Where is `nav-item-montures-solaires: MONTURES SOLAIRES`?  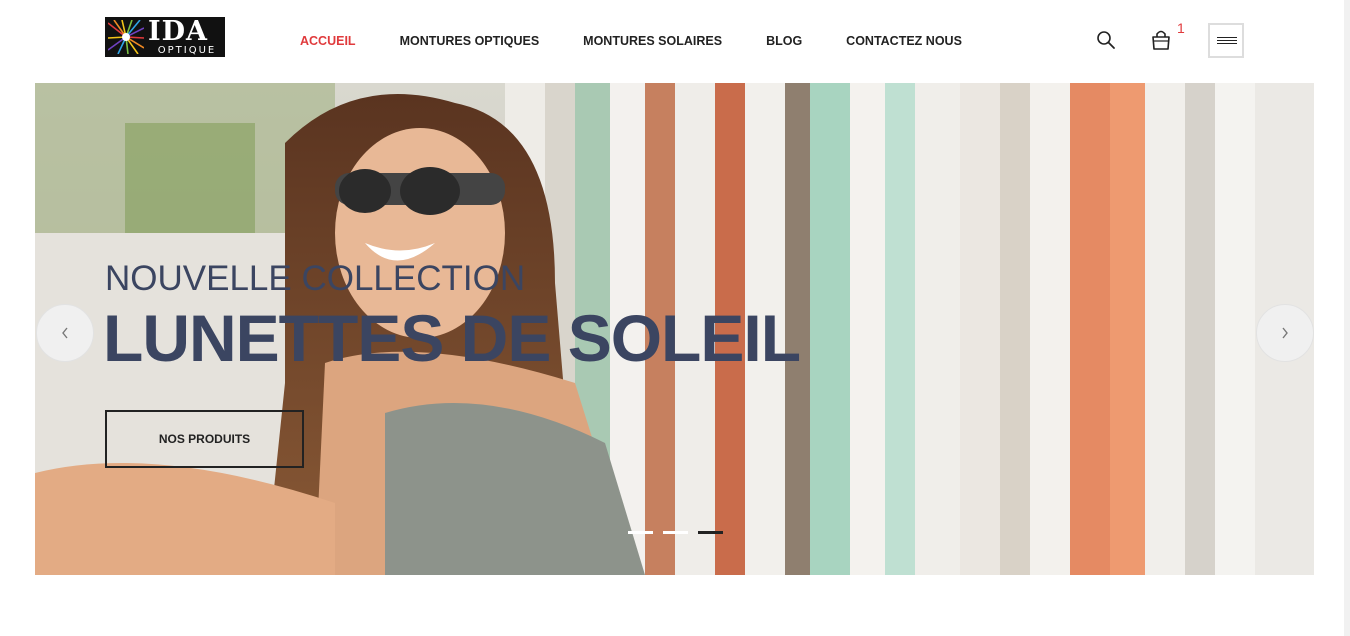 nav-item-montures-solaires: MONTURES SOLAIRES is located at coordinates (652, 41).